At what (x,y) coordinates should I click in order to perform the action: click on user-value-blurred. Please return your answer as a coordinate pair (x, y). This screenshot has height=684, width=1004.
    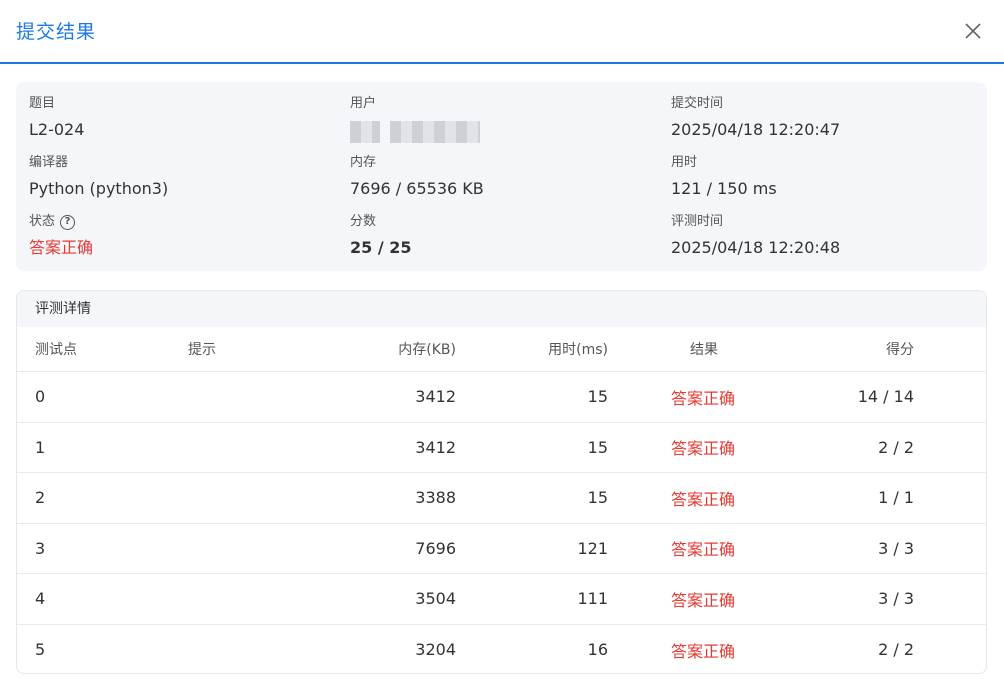
    Looking at the image, I should click on (415, 132).